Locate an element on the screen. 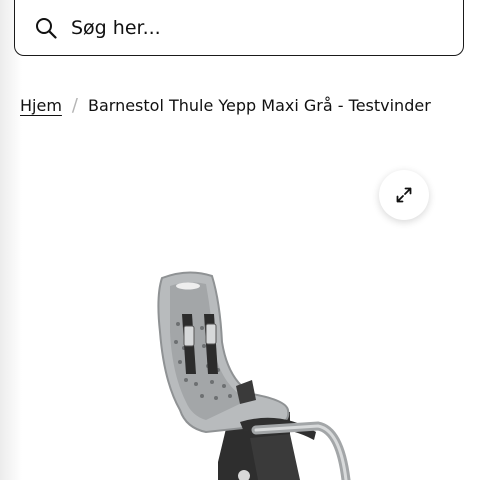 The image size is (480, 480). search-input is located at coordinates (251, 27).